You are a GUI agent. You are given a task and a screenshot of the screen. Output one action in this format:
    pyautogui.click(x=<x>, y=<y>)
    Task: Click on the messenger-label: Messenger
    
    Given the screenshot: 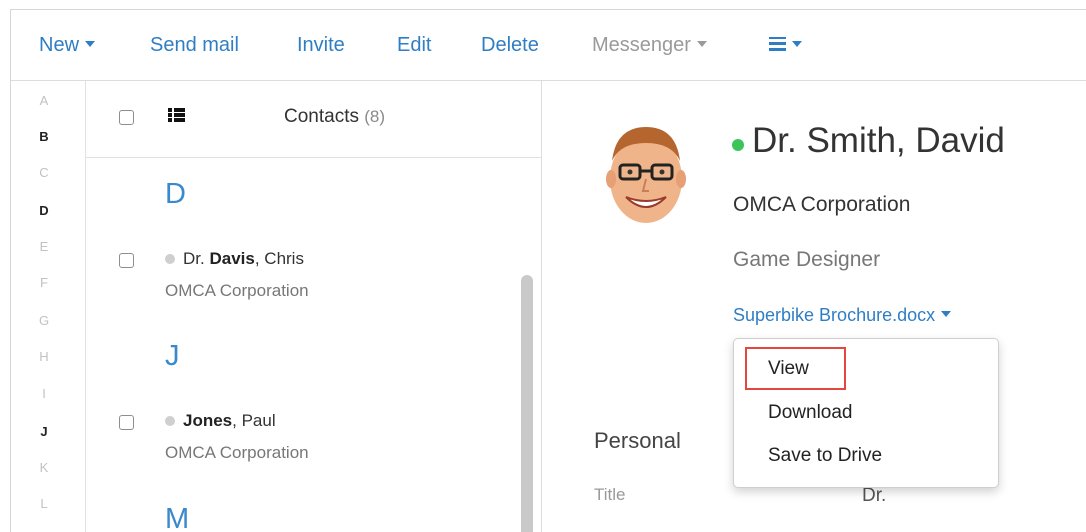 What is the action you would take?
    pyautogui.click(x=641, y=45)
    